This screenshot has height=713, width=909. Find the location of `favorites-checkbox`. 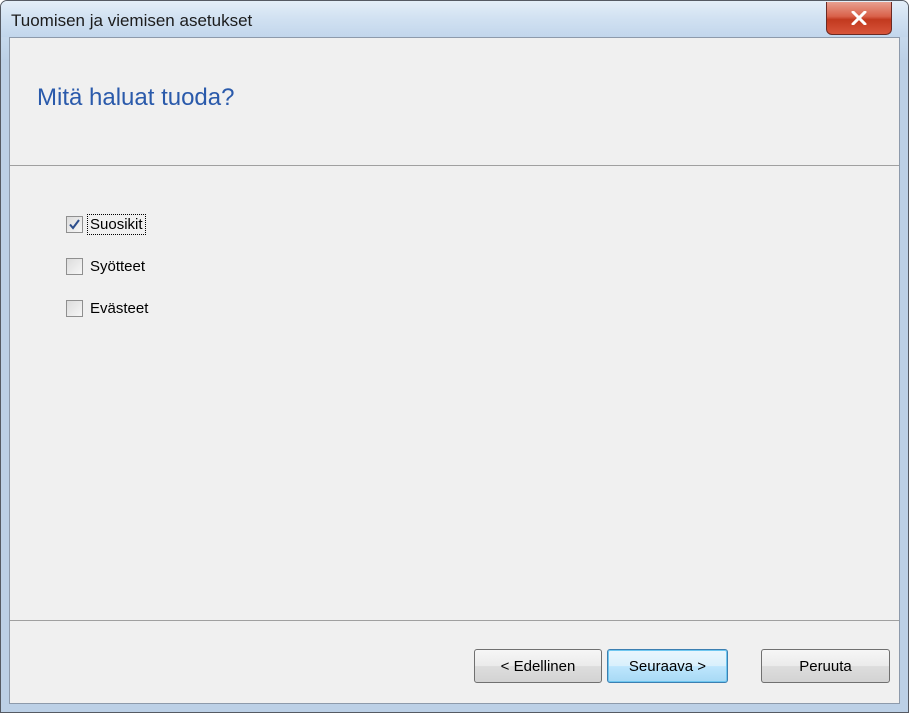

favorites-checkbox is located at coordinates (74, 224).